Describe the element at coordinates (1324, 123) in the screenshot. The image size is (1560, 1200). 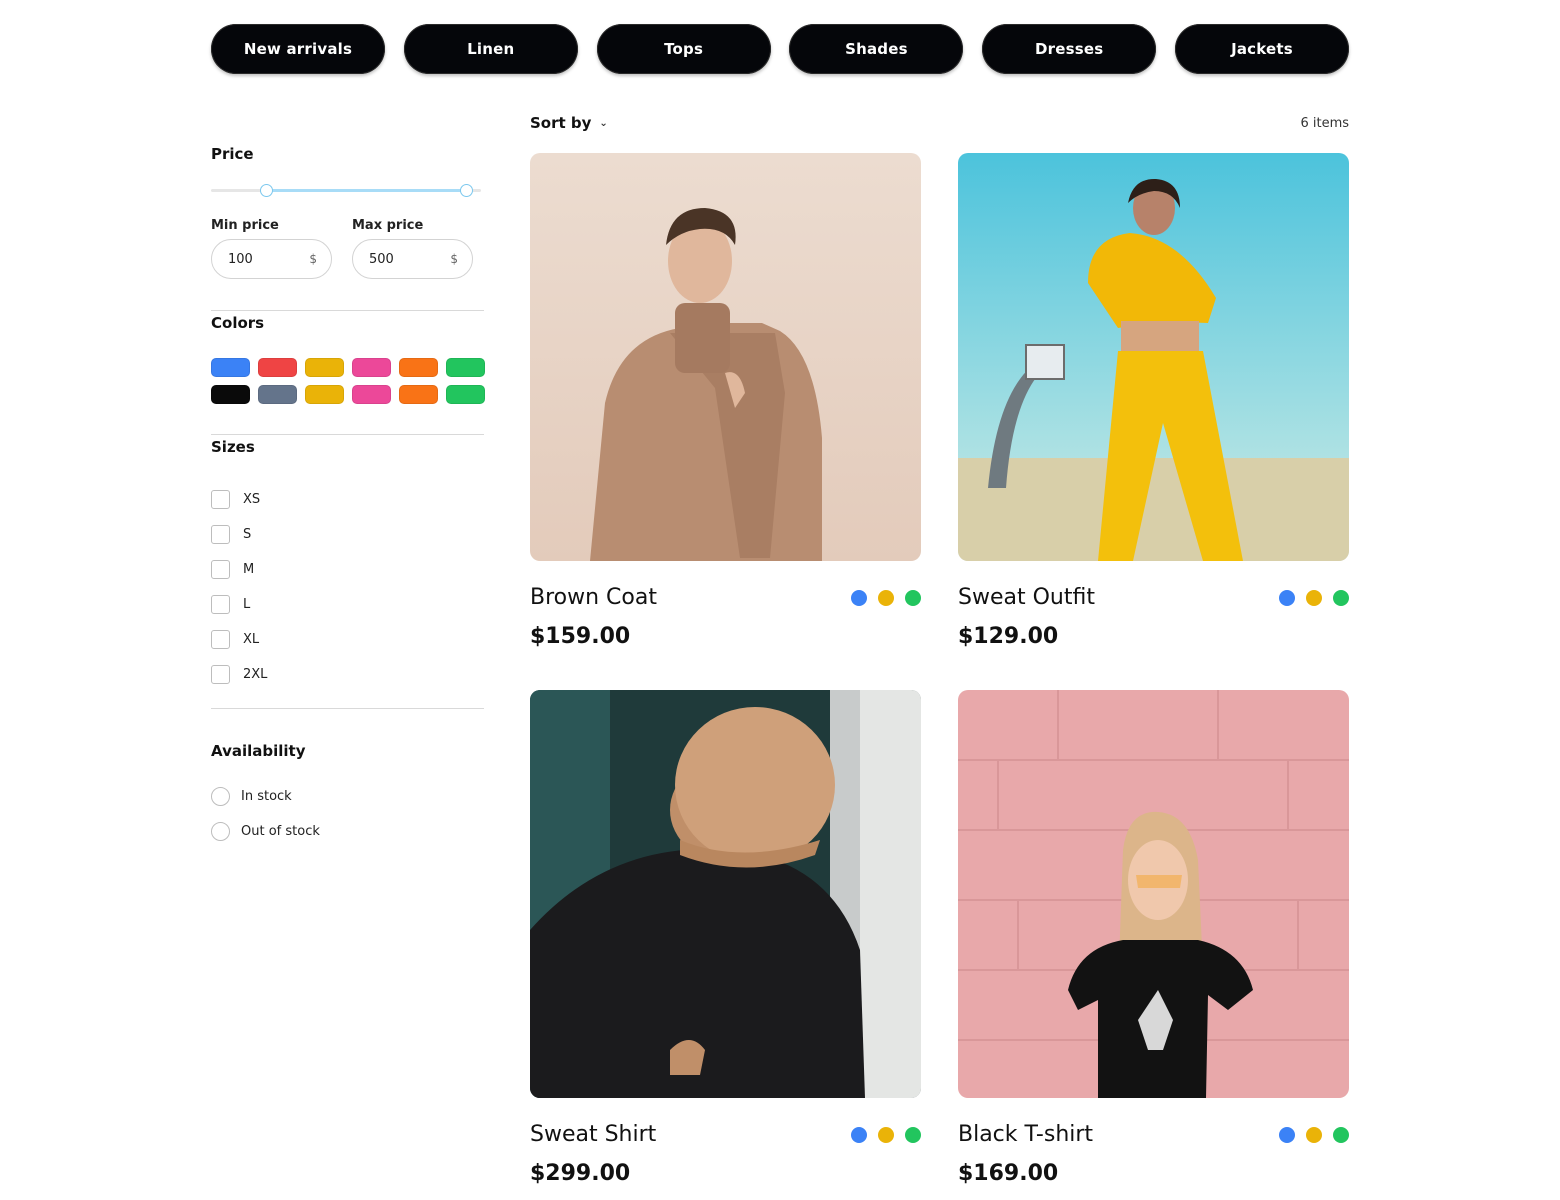
I see `item-count: 6 items` at that location.